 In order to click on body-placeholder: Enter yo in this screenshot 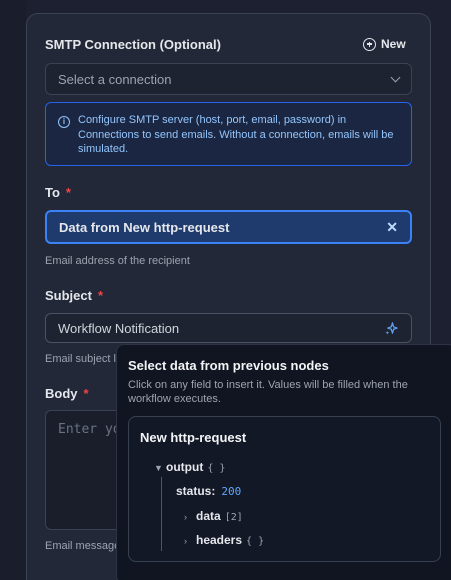, I will do `click(89, 429)`.